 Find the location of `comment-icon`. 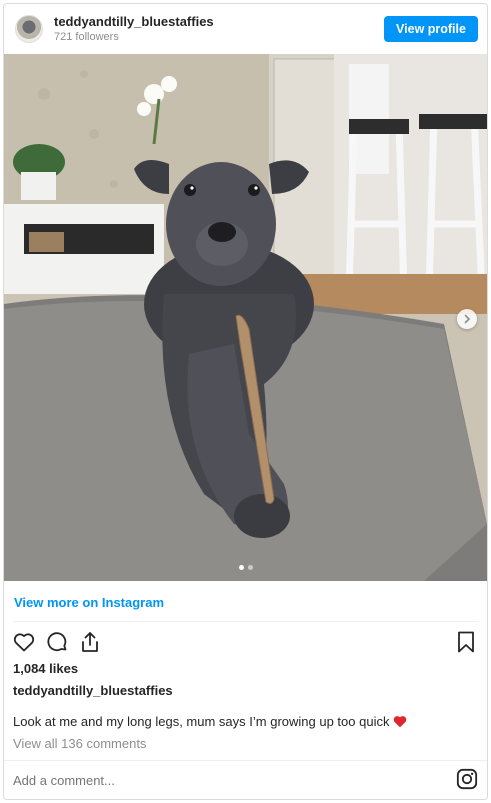

comment-icon is located at coordinates (57, 642).